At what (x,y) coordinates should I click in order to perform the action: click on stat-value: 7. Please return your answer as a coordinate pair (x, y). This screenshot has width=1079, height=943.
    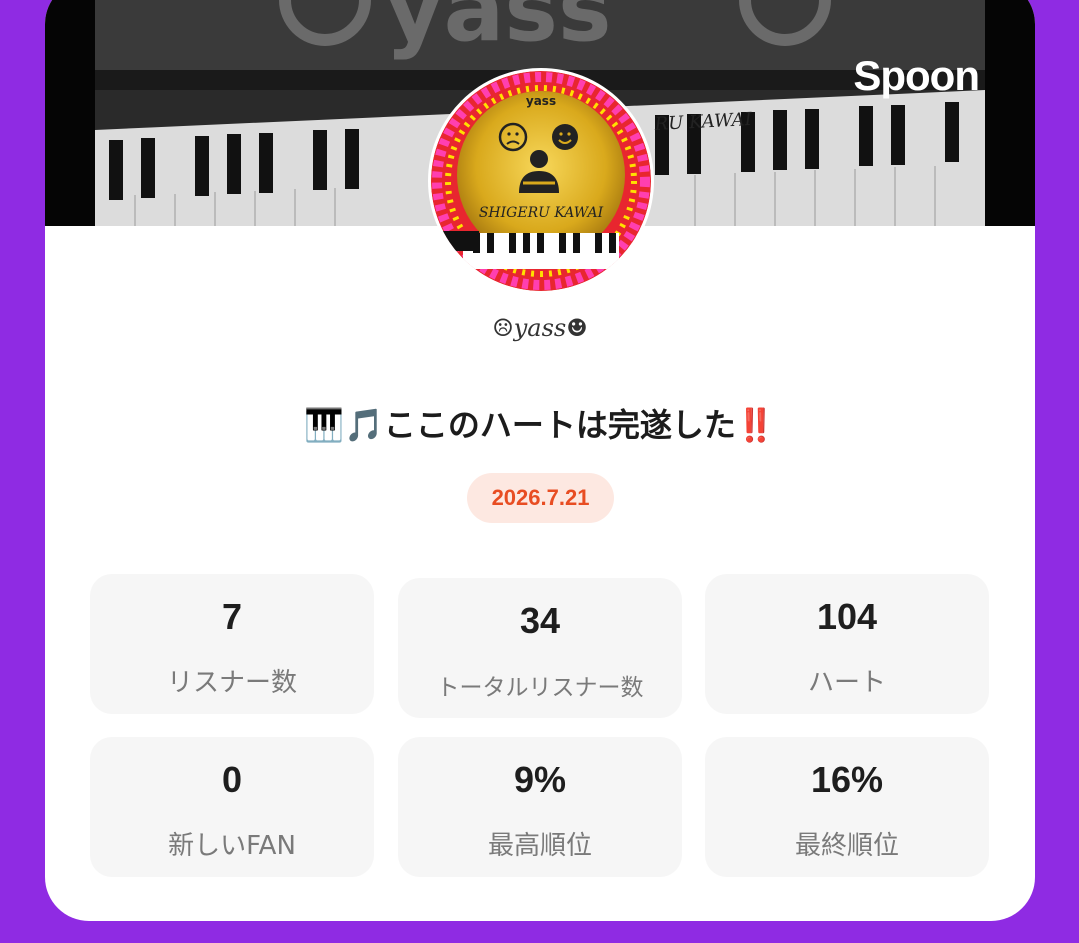
    Looking at the image, I should click on (232, 616).